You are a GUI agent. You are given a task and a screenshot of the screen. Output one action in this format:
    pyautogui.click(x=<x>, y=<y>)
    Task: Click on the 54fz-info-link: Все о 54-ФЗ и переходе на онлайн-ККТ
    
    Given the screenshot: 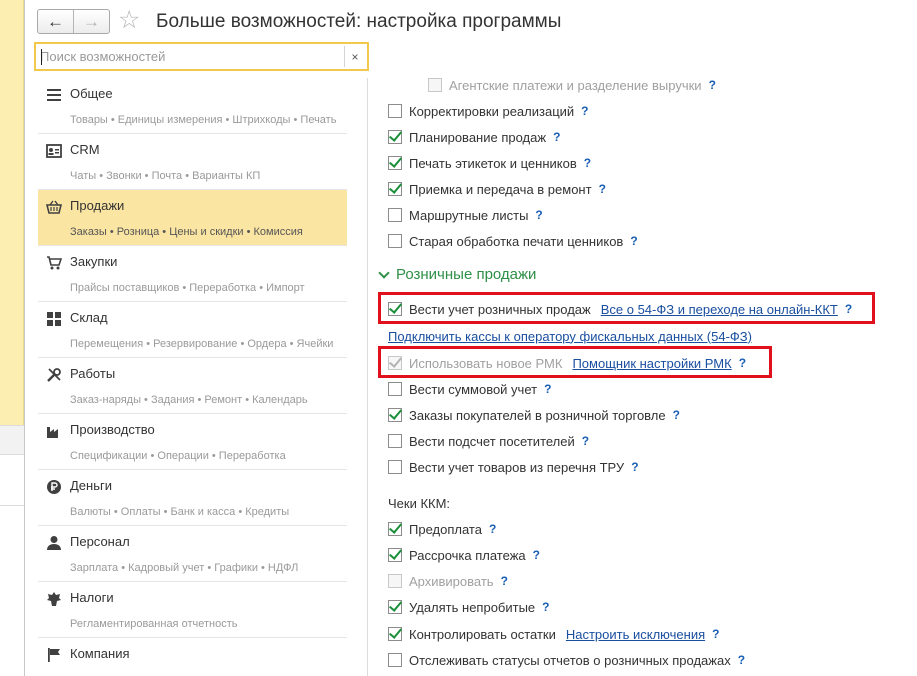 What is the action you would take?
    pyautogui.click(x=719, y=309)
    